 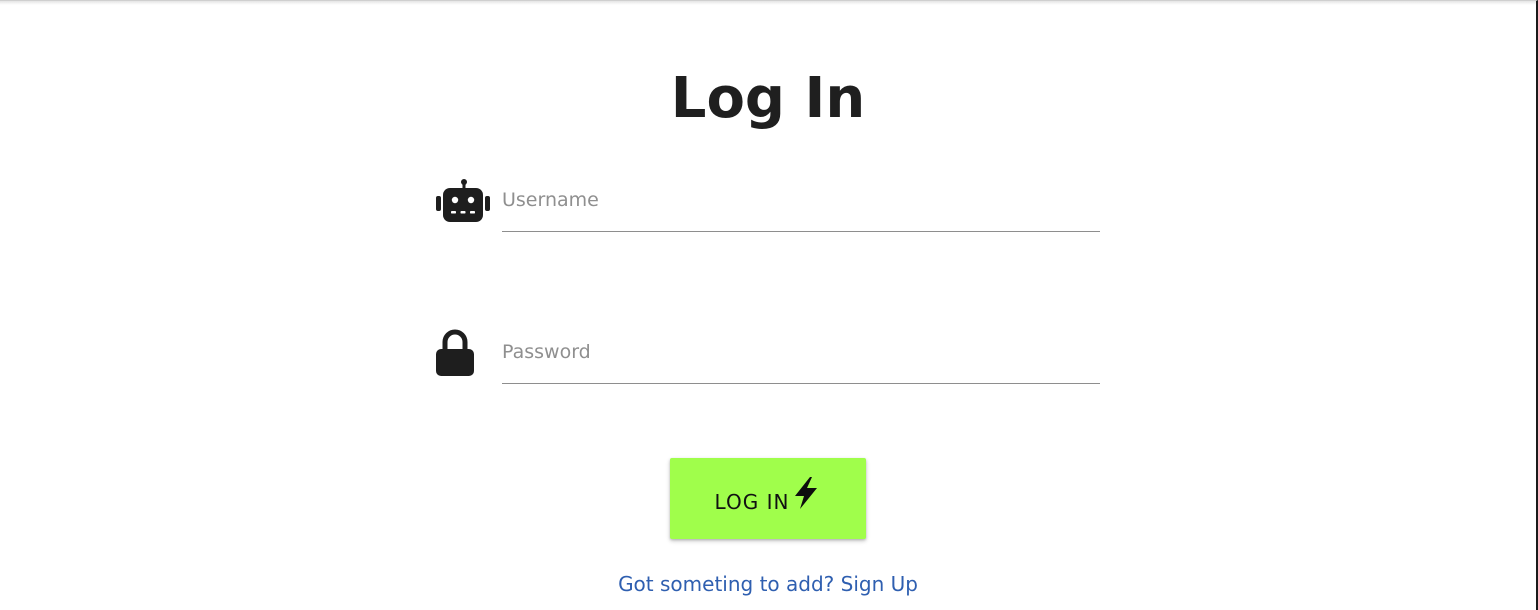 What do you see at coordinates (464, 354) in the screenshot?
I see `lock-icon` at bounding box center [464, 354].